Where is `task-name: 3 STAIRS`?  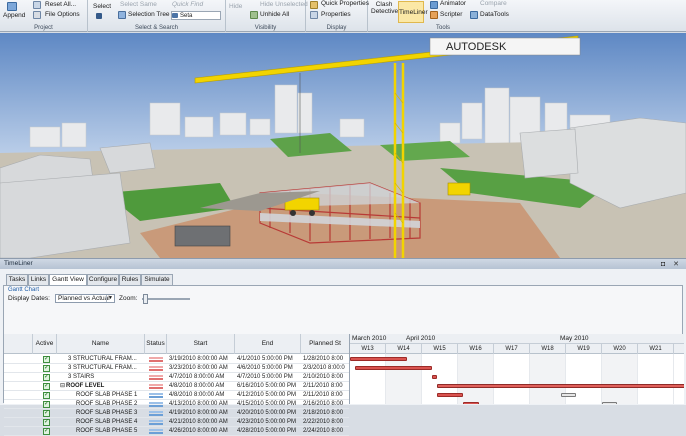
task-name: 3 STAIRS is located at coordinates (81, 377).